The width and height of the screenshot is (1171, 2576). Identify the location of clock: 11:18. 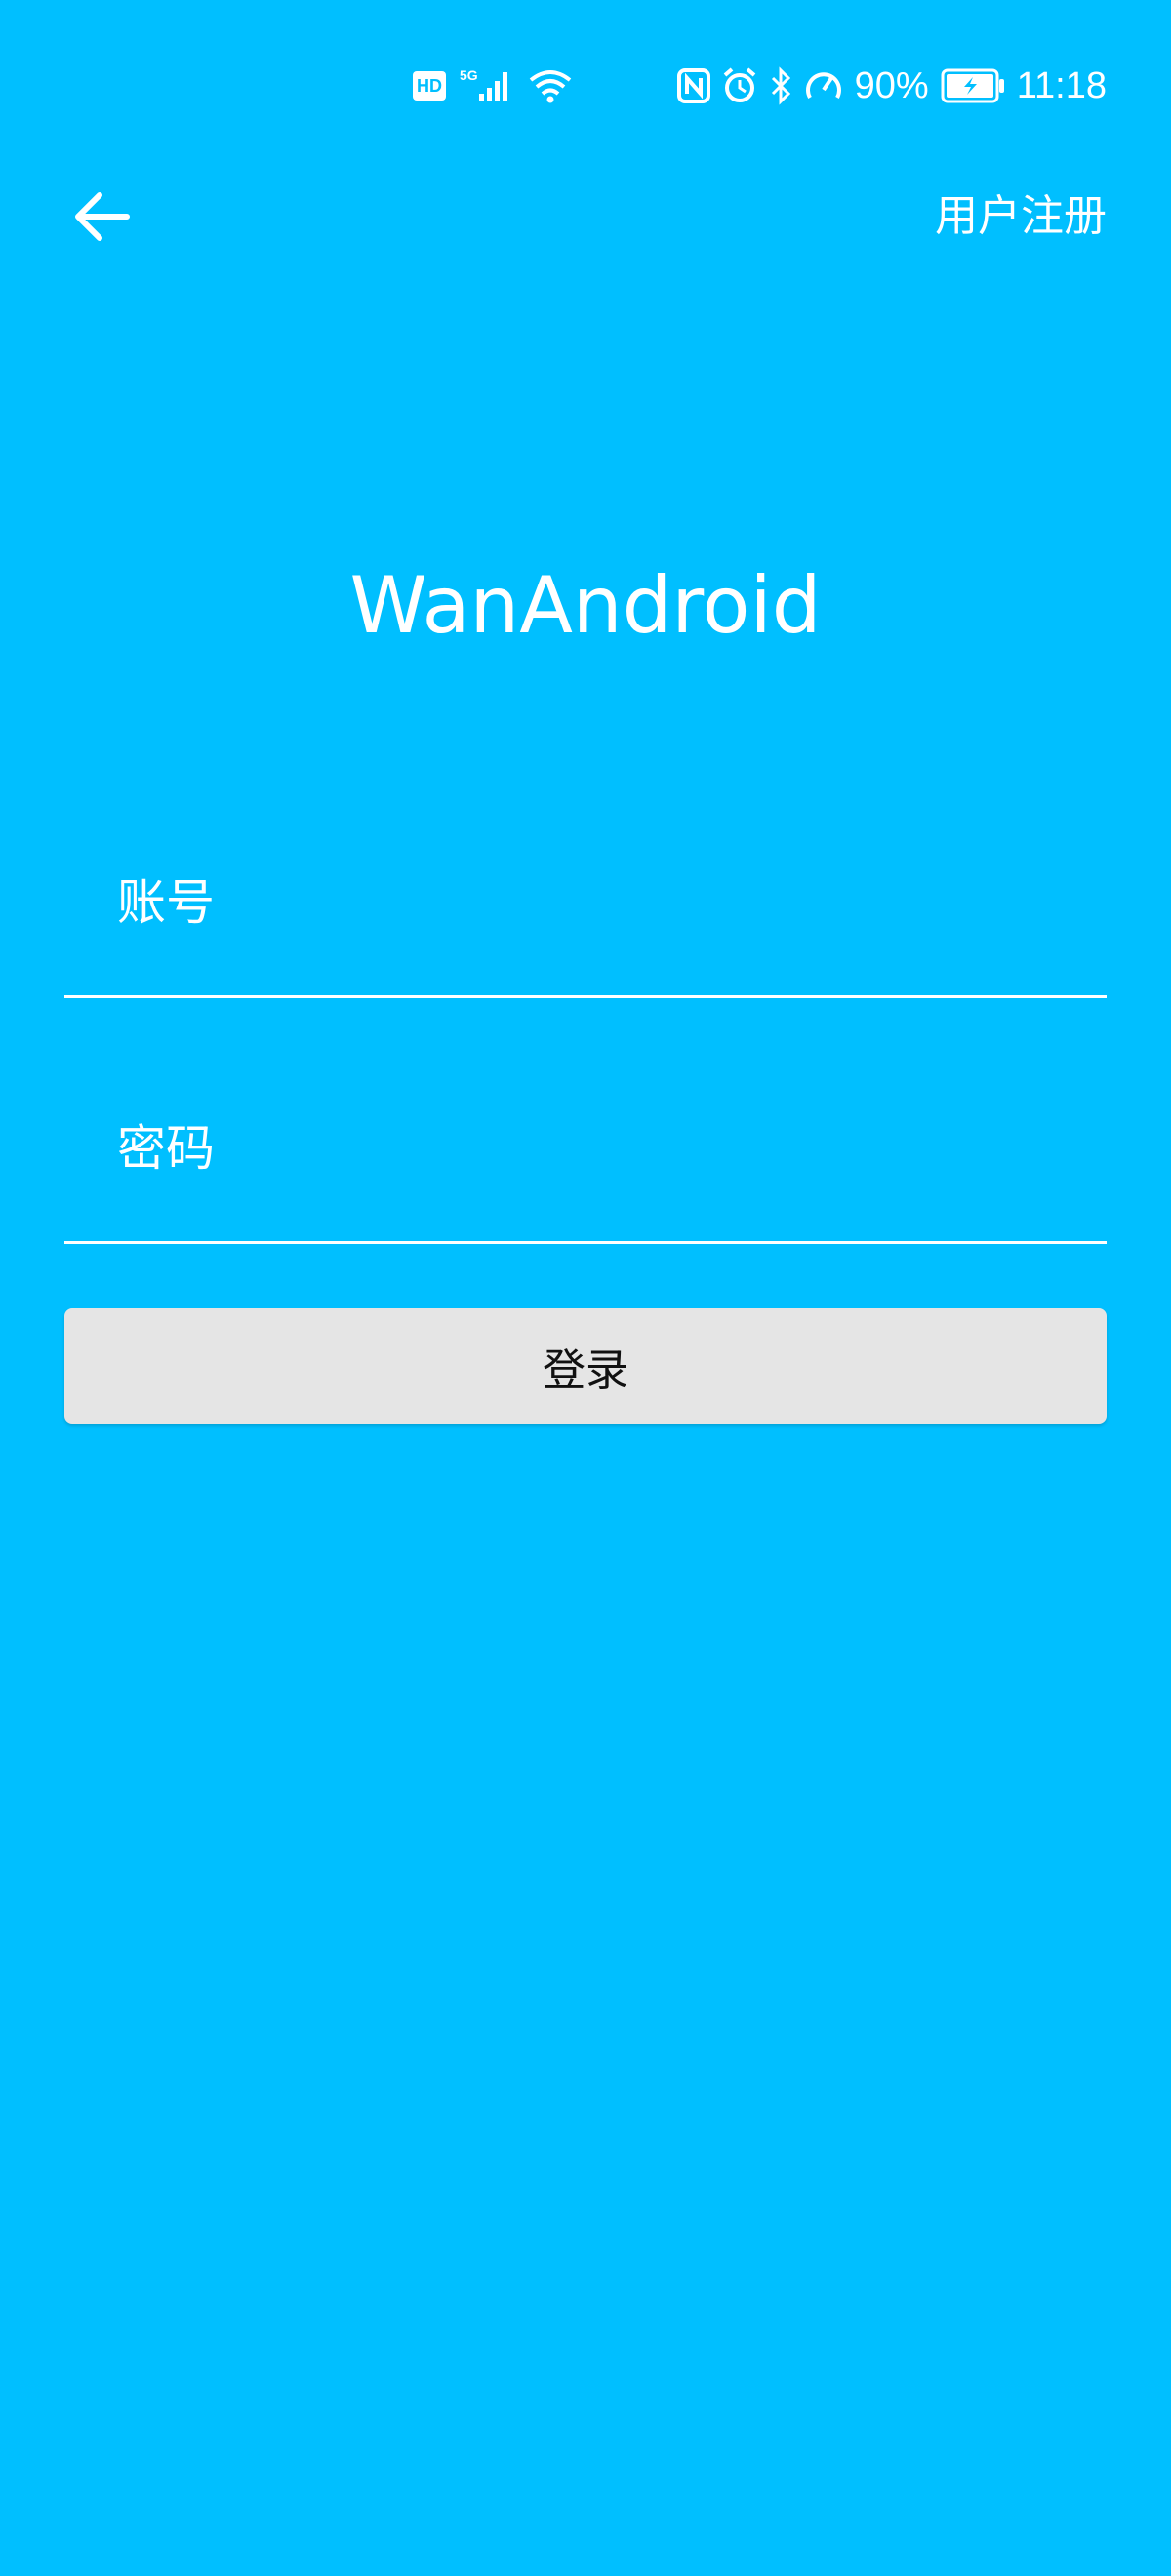
(1061, 85).